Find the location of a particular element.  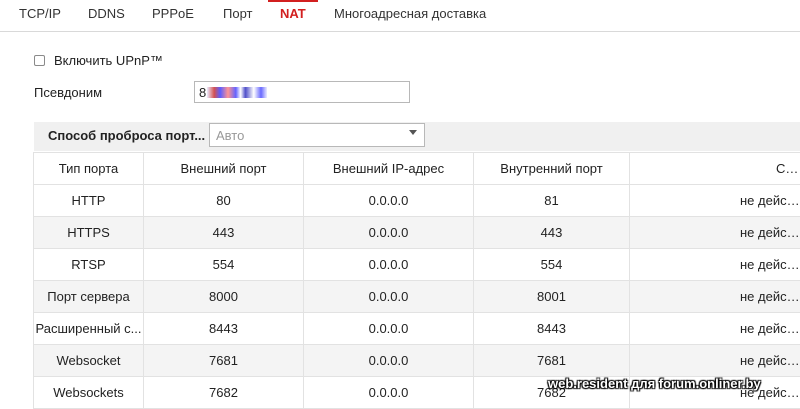

chevron-down-icon is located at coordinates (413, 132).